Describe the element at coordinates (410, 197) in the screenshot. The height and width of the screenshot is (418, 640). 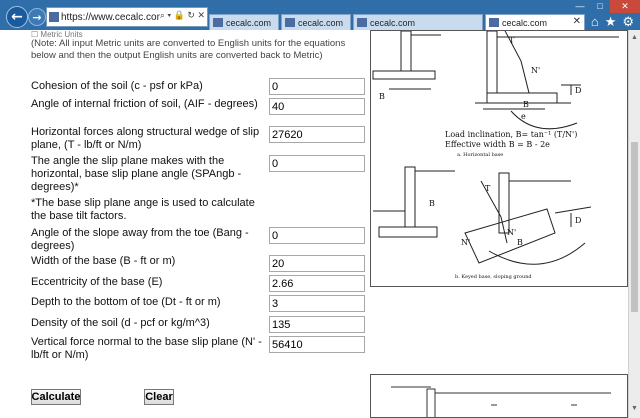
I see `wall-stem-c` at that location.